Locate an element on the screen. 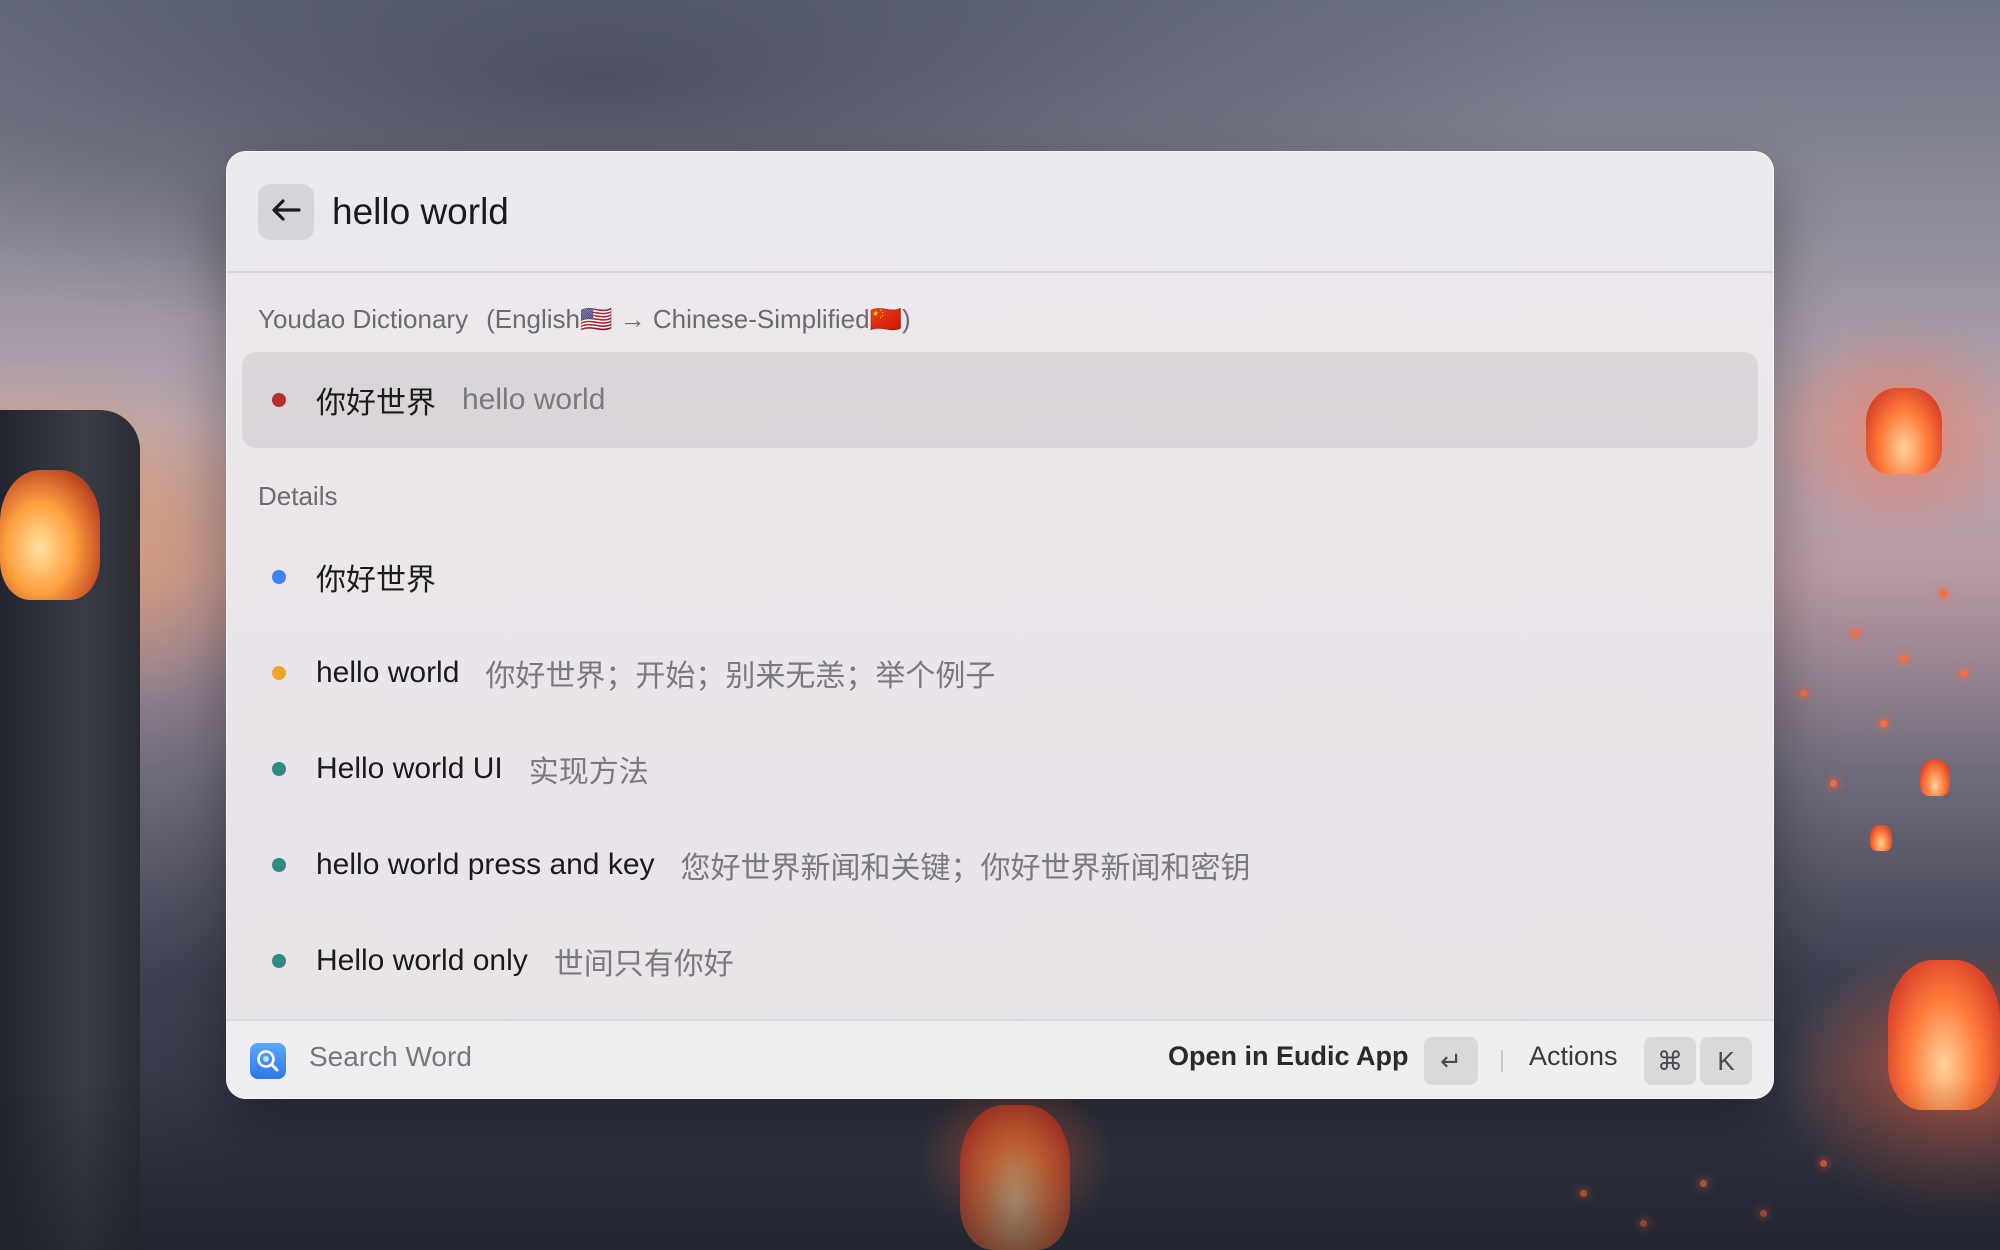  orange-dot-icon is located at coordinates (279, 673).